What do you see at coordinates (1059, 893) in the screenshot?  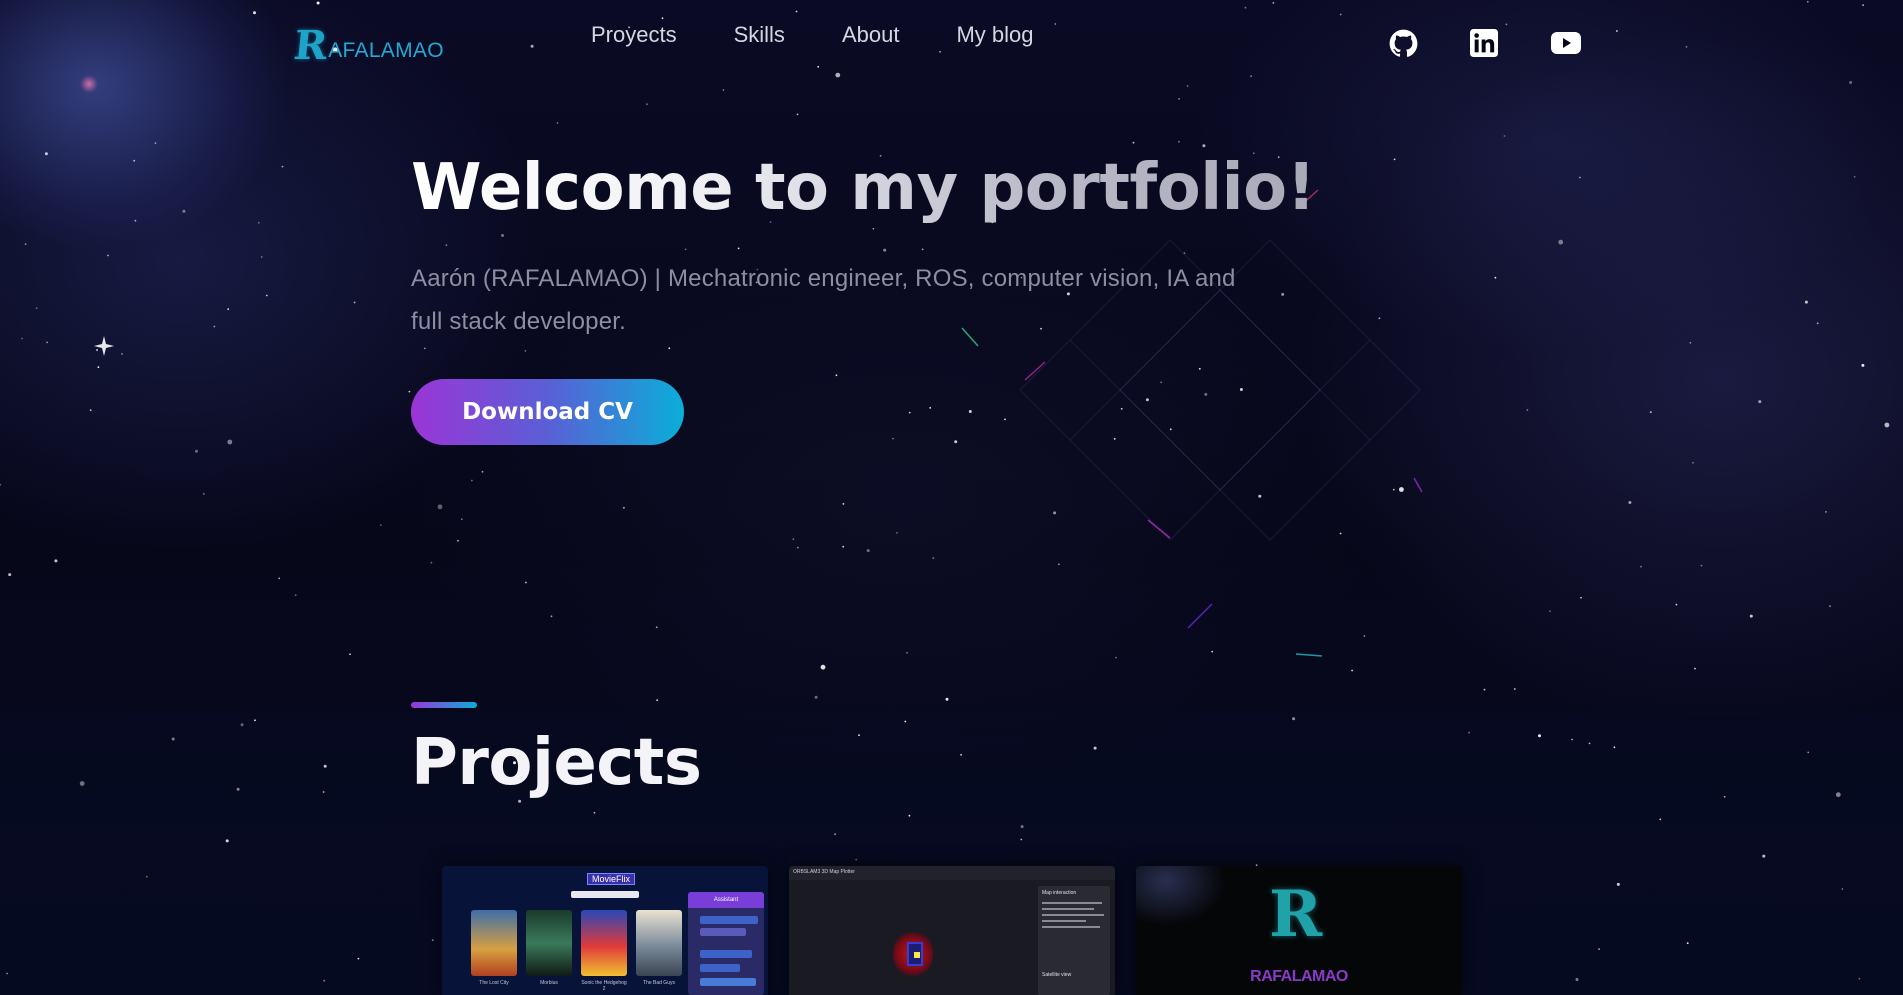 I see `map-side-title: Map interaction` at bounding box center [1059, 893].